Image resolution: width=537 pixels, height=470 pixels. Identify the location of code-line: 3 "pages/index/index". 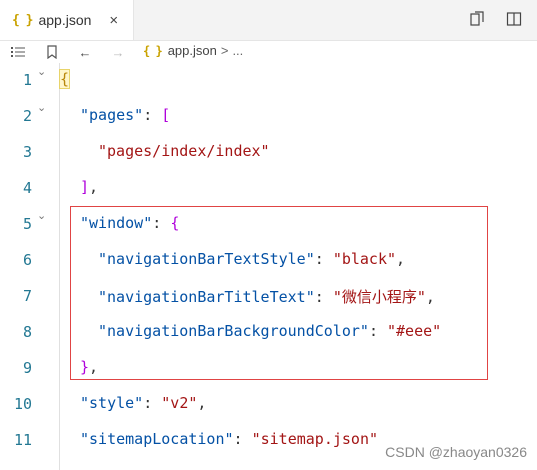
(268, 153).